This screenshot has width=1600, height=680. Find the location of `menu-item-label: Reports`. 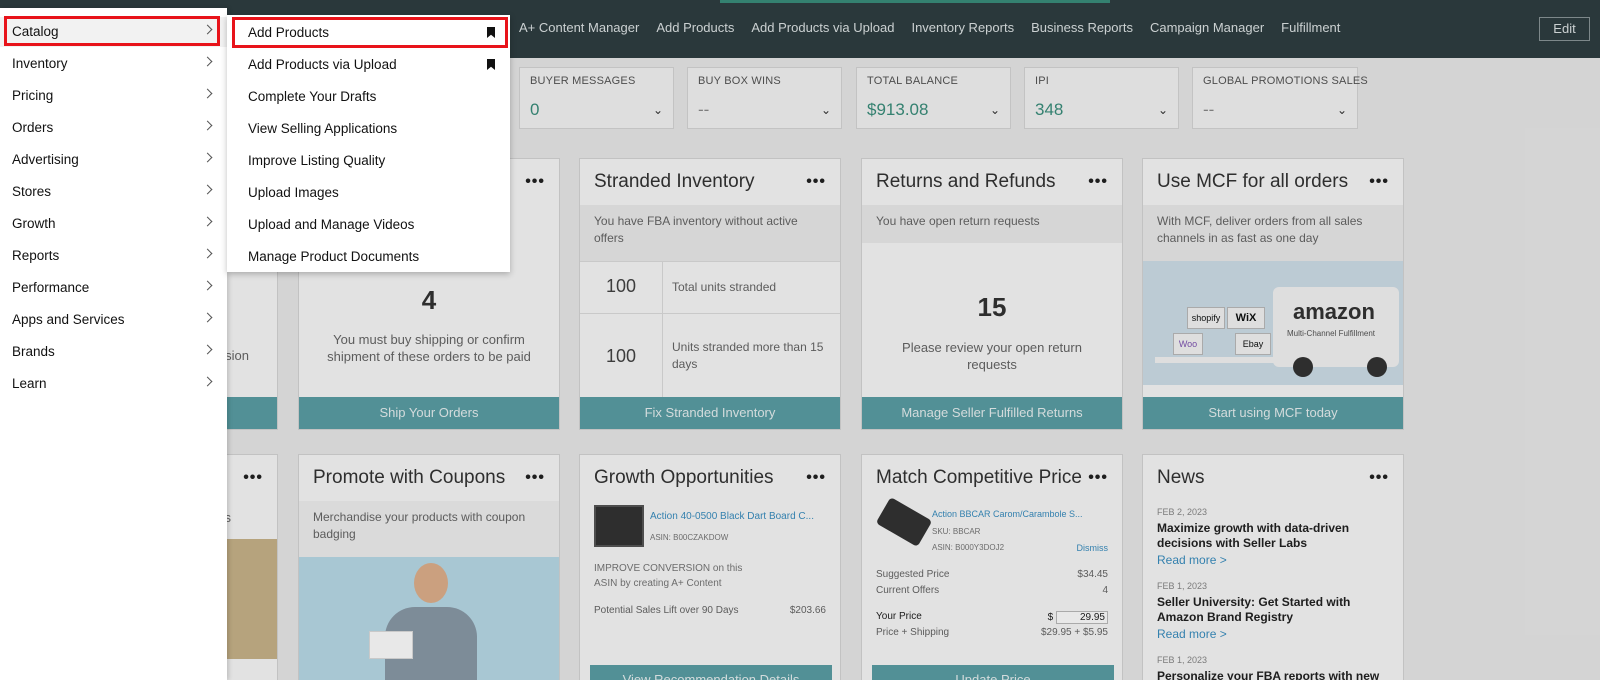

menu-item-label: Reports is located at coordinates (36, 255).